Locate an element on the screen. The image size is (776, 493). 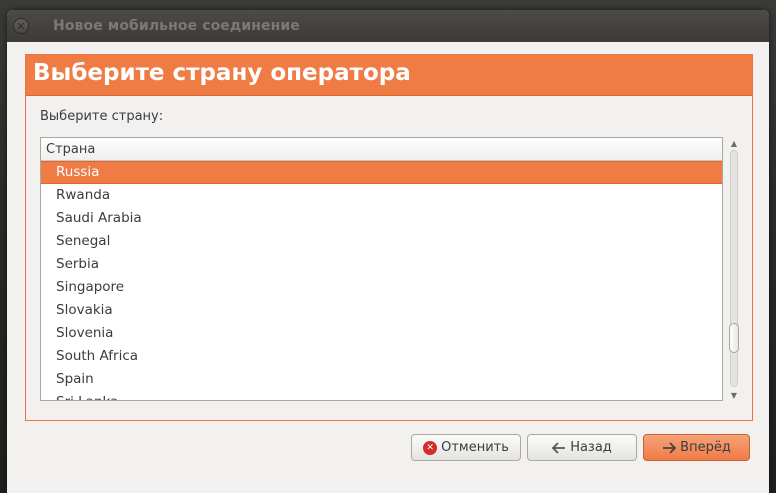
list-item: Slovenia is located at coordinates (381, 333).